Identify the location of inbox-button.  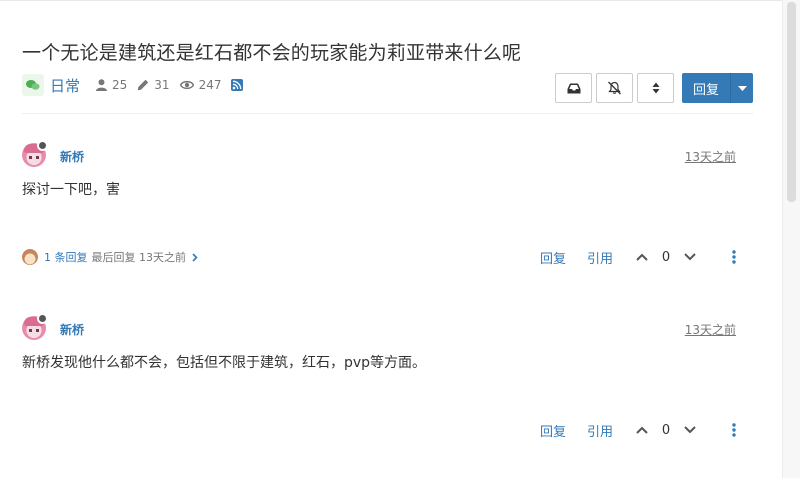
(573, 88).